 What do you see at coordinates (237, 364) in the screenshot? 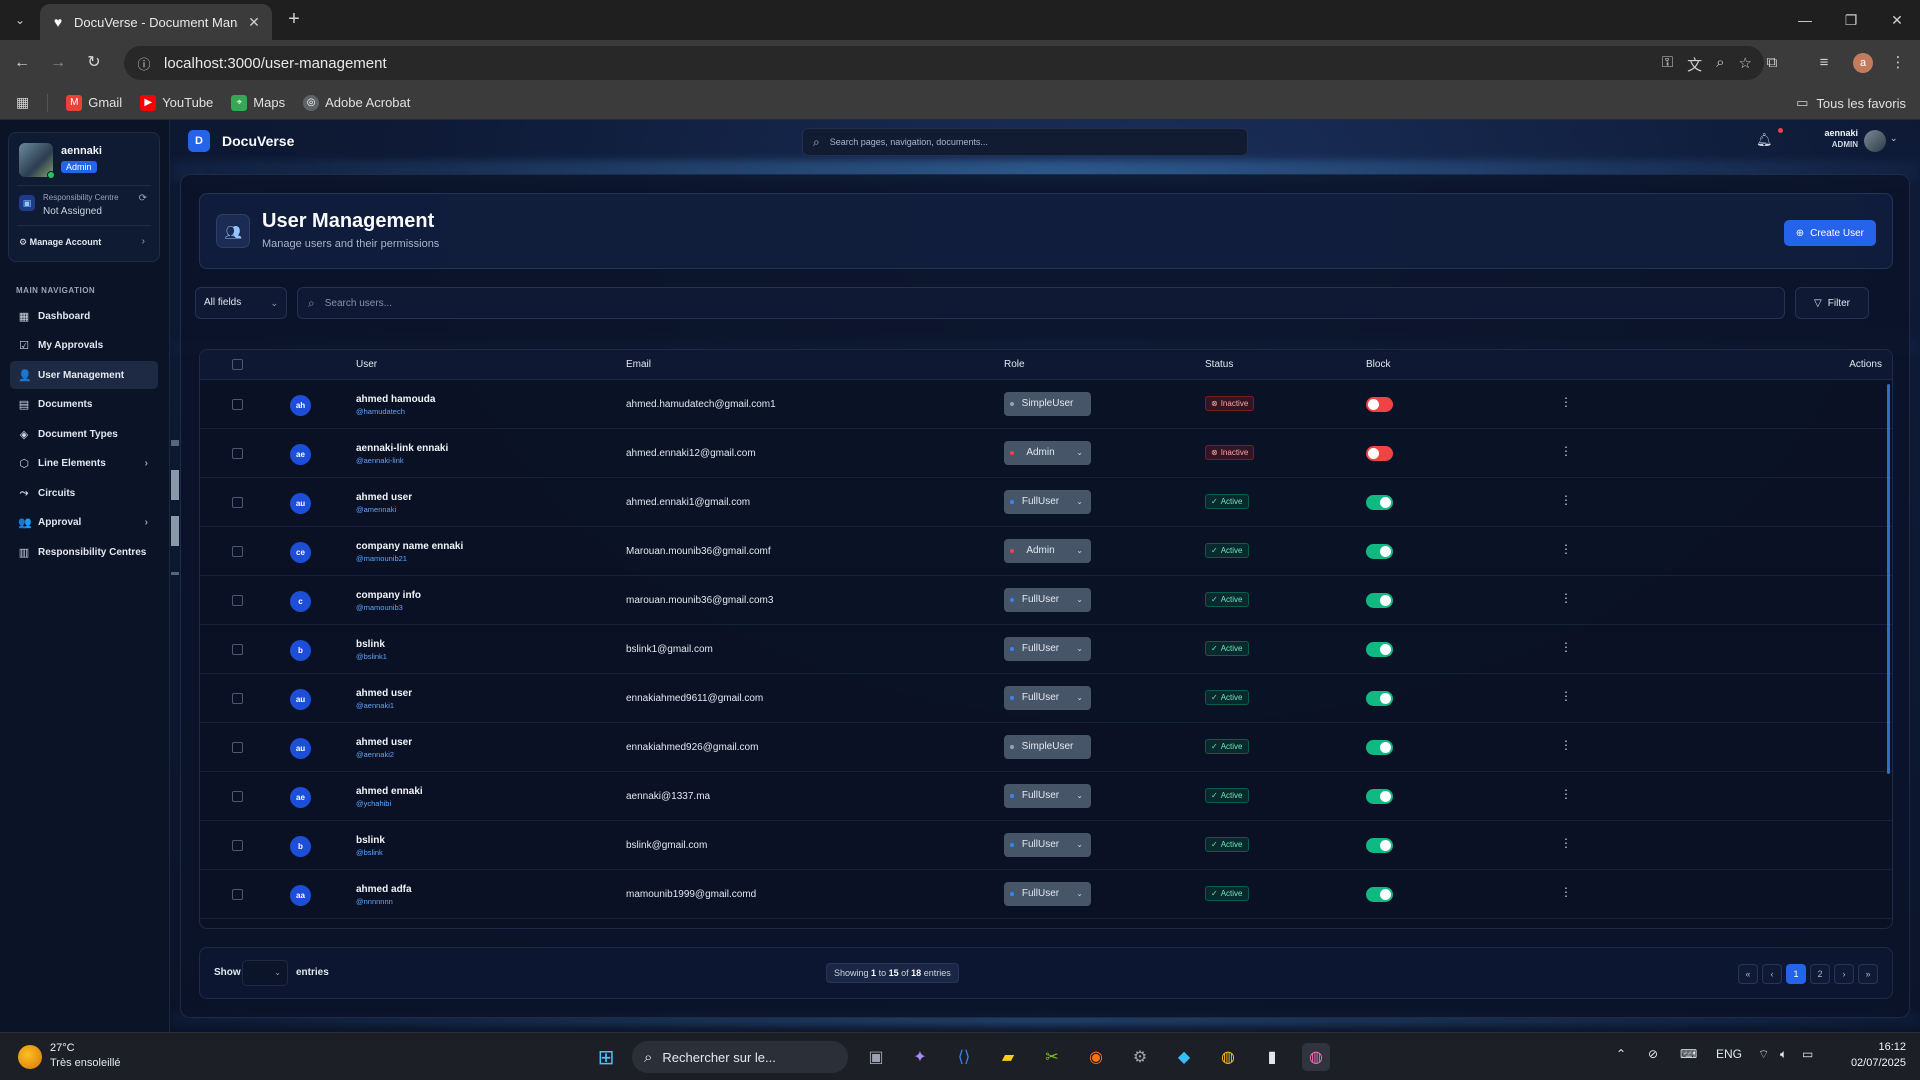
I see `select-all-checkbox` at bounding box center [237, 364].